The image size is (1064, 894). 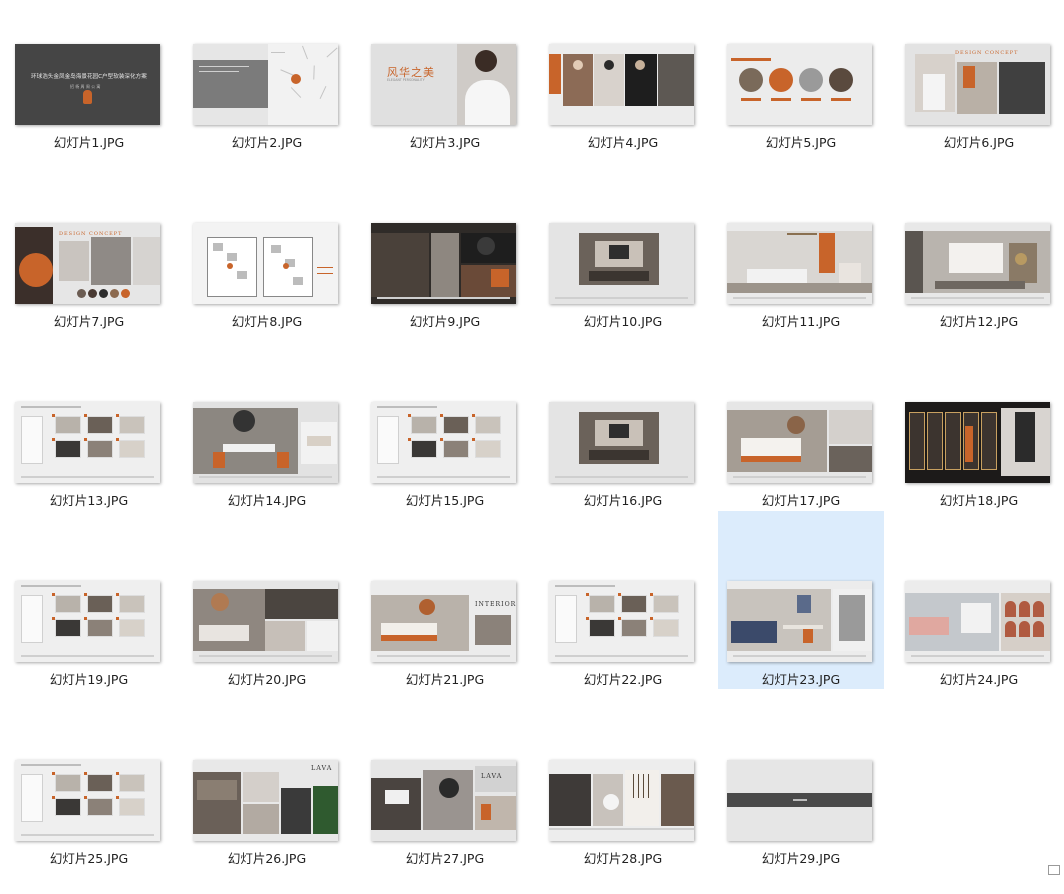 I want to click on file-item: 幻灯片10.JPG, so click(x=623, y=268).